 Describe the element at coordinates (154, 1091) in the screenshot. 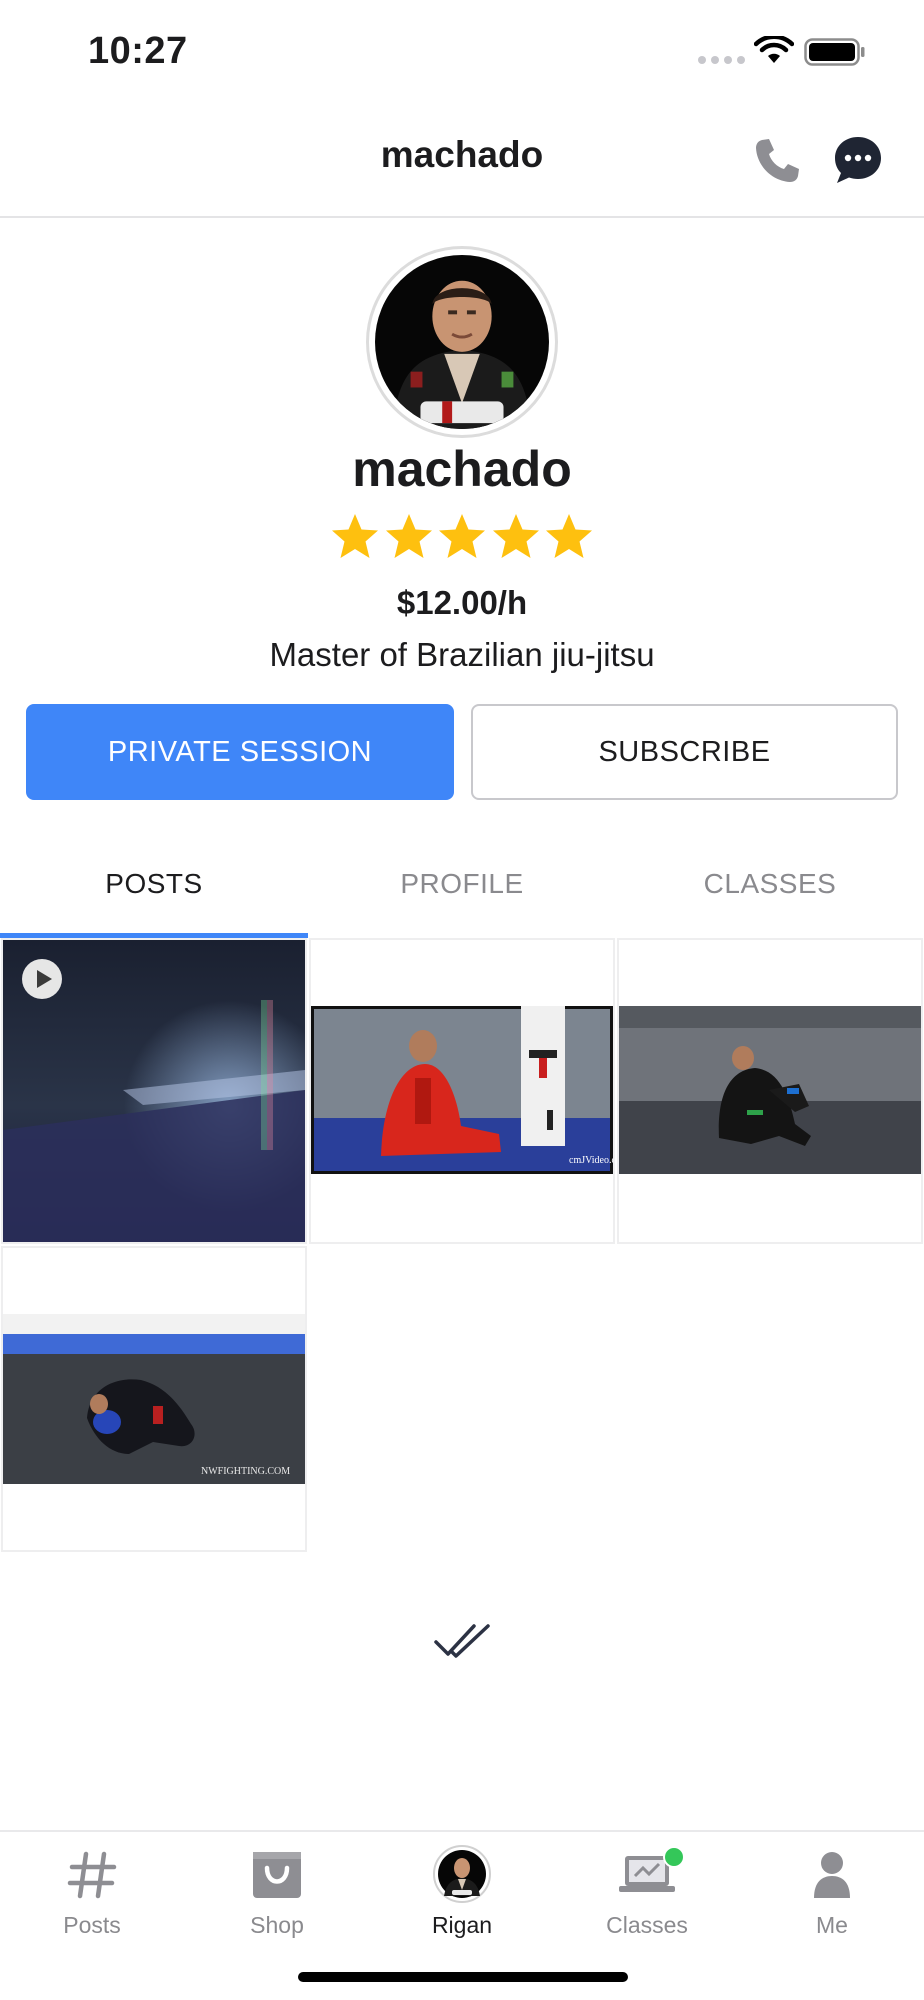

I see `post-tile-video` at that location.